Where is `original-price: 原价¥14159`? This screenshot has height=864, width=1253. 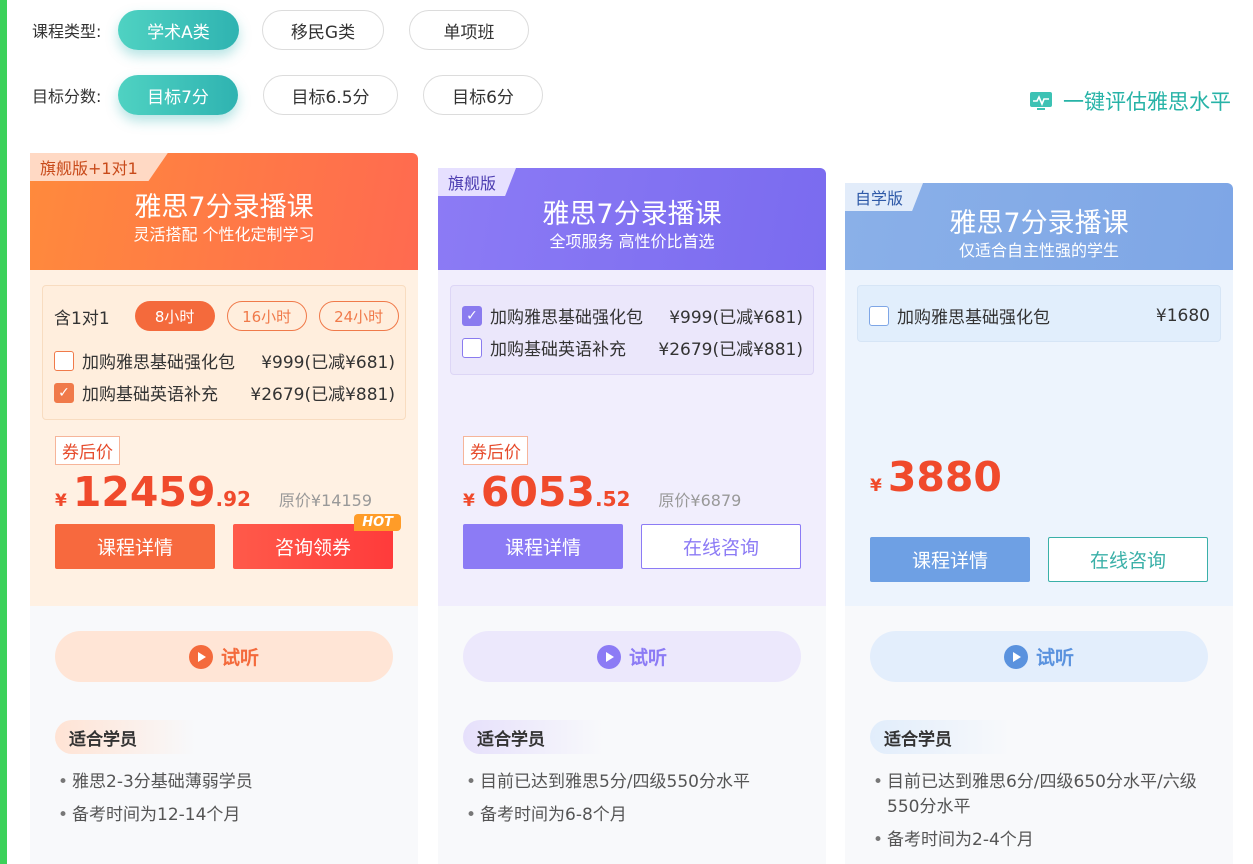
original-price: 原价¥14159 is located at coordinates (325, 500).